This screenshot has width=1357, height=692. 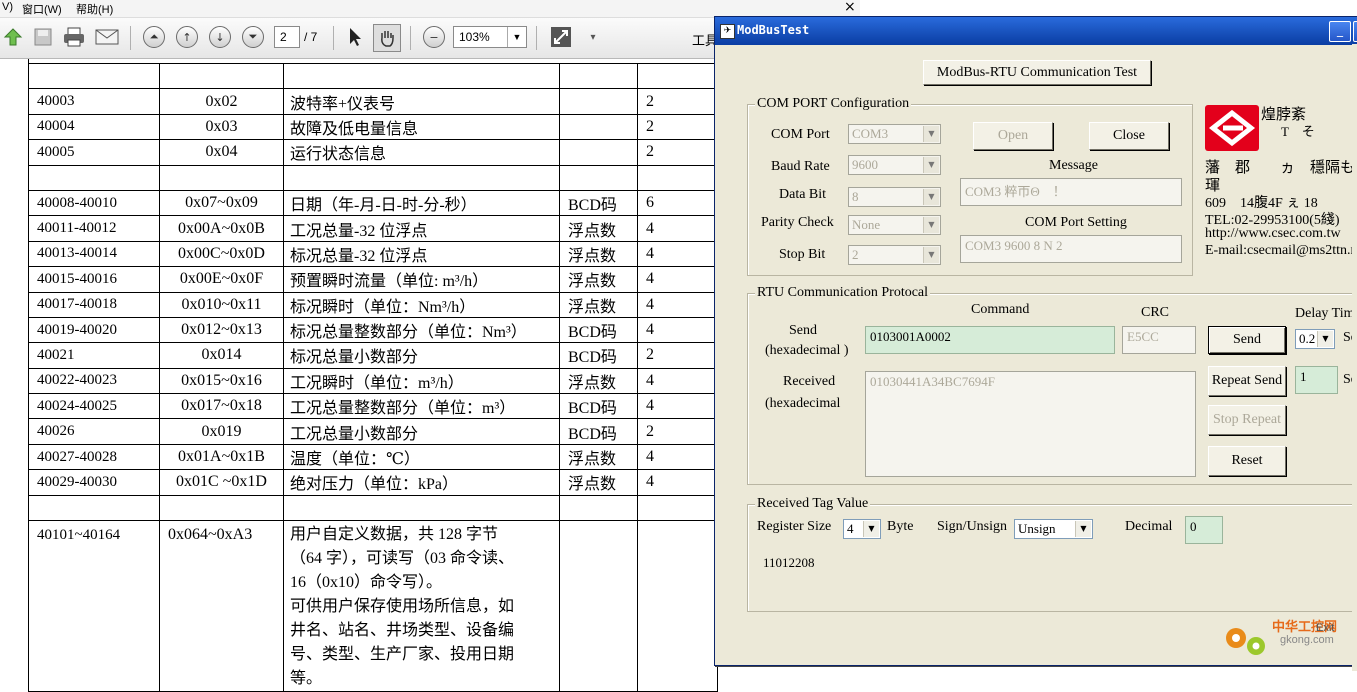 What do you see at coordinates (862, 529) in the screenshot?
I see `register-size-select: 4 ▼` at bounding box center [862, 529].